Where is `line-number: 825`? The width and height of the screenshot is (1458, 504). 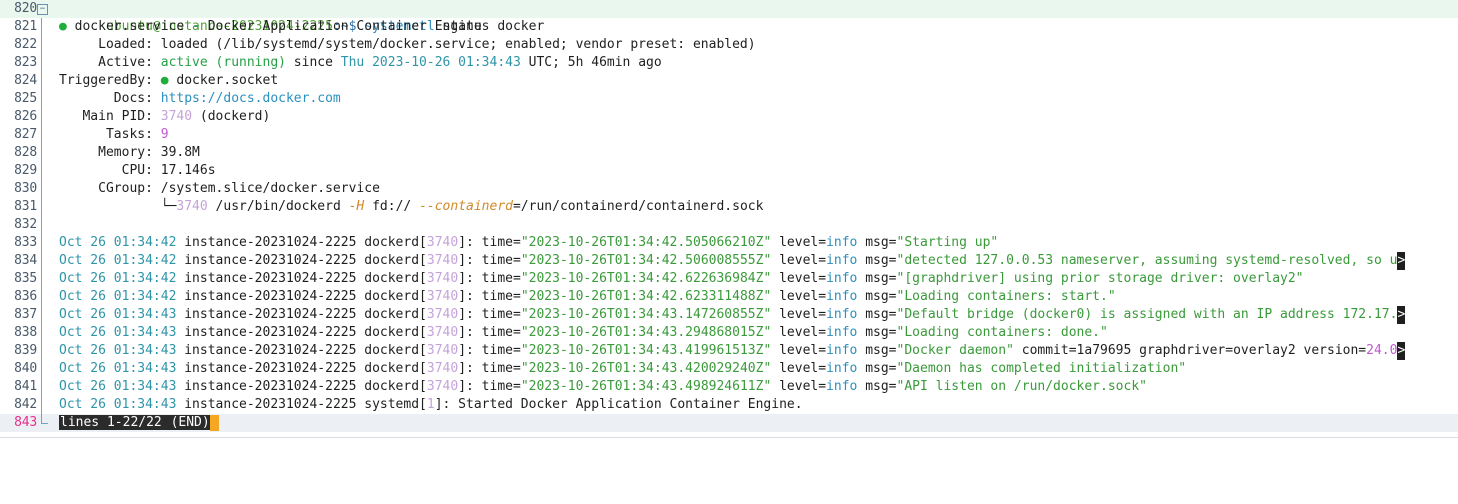
line-number: 825 is located at coordinates (25, 98).